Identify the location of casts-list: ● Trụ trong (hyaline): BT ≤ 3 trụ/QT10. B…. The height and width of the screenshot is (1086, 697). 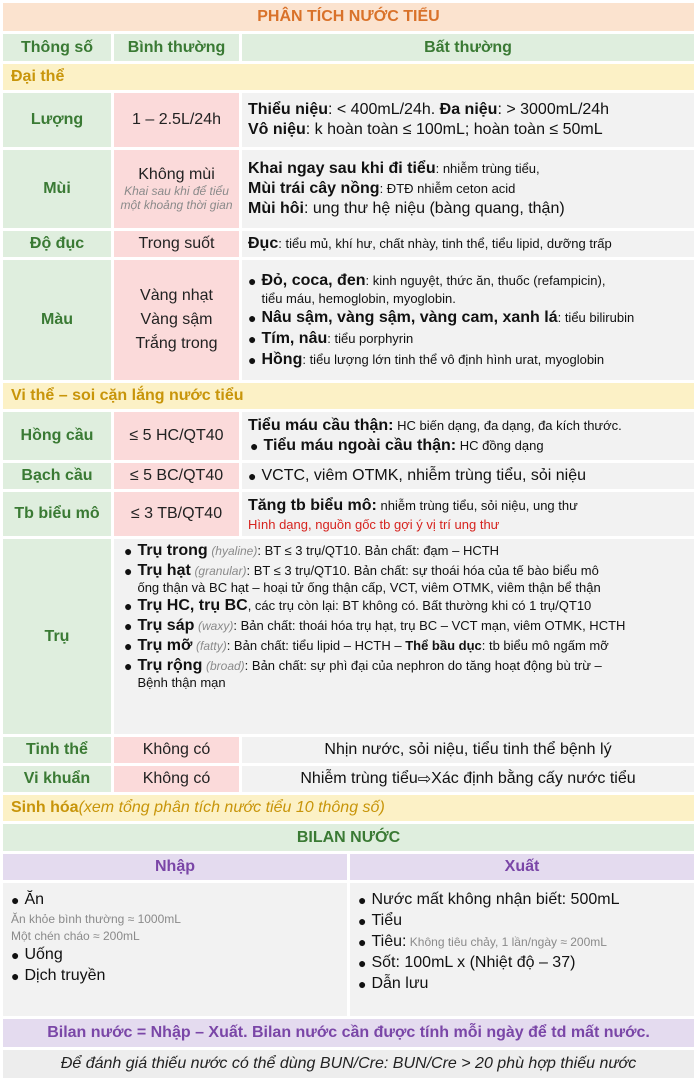
(404, 636).